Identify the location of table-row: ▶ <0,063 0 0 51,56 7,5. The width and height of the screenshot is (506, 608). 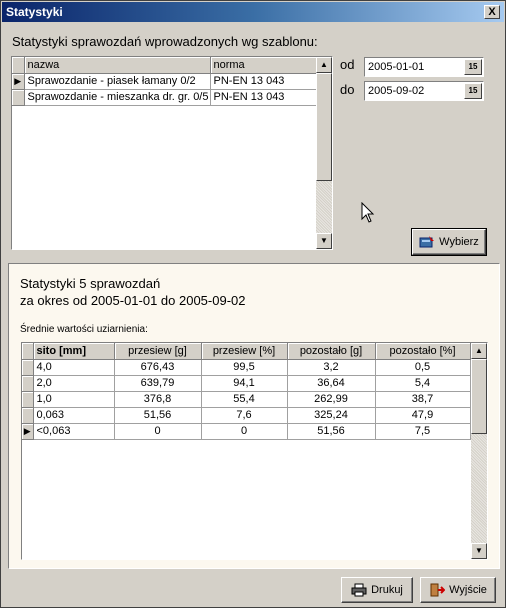
(246, 431).